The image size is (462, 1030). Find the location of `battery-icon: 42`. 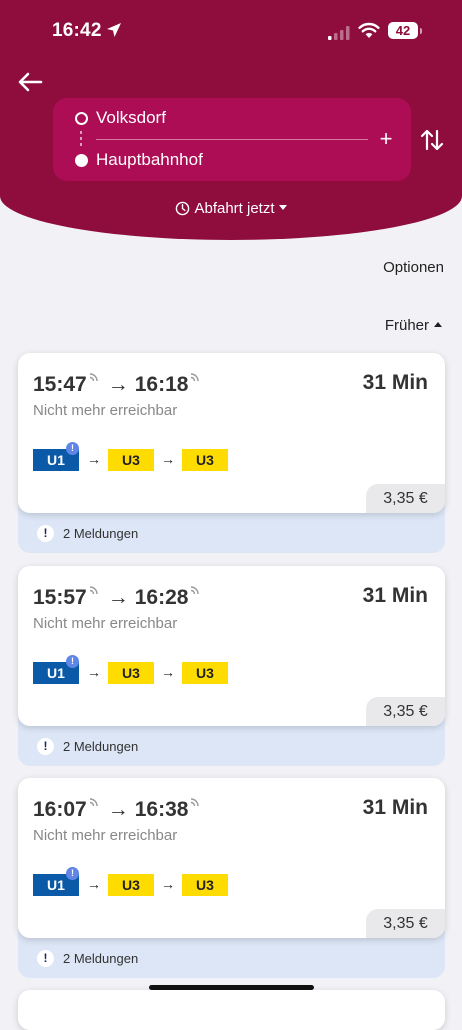

battery-icon: 42 is located at coordinates (403, 30).